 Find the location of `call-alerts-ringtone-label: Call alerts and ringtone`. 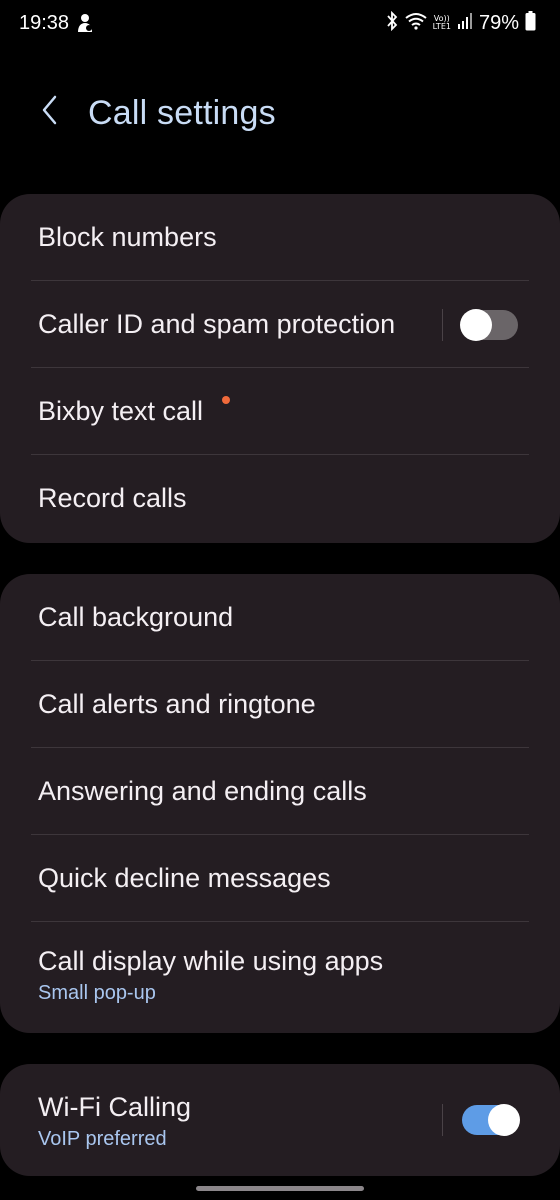

call-alerts-ringtone-label: Call alerts and ringtone is located at coordinates (177, 704).